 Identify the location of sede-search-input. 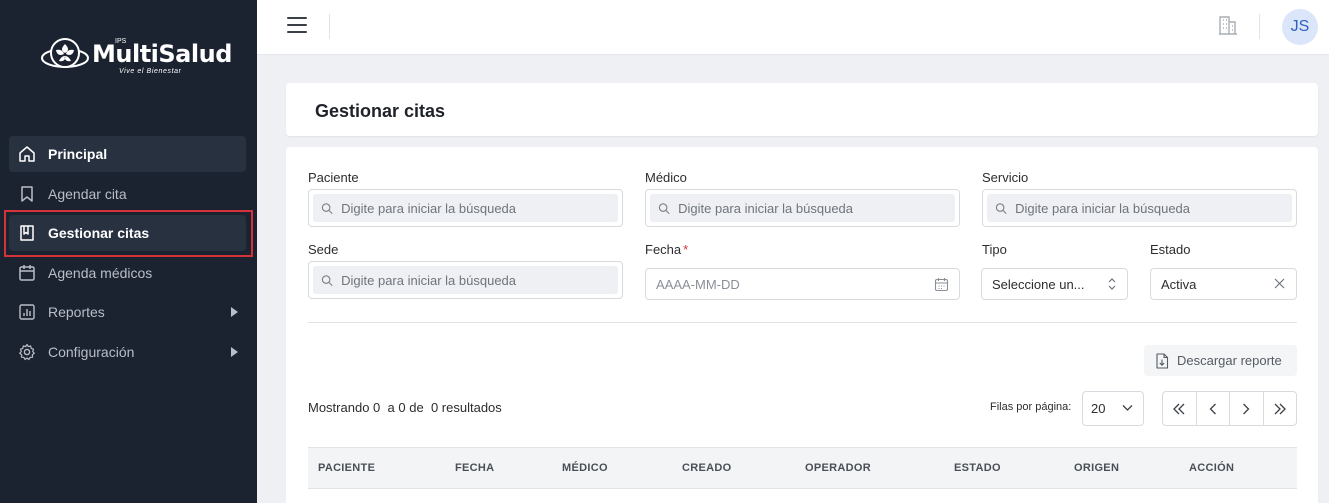
(479, 280).